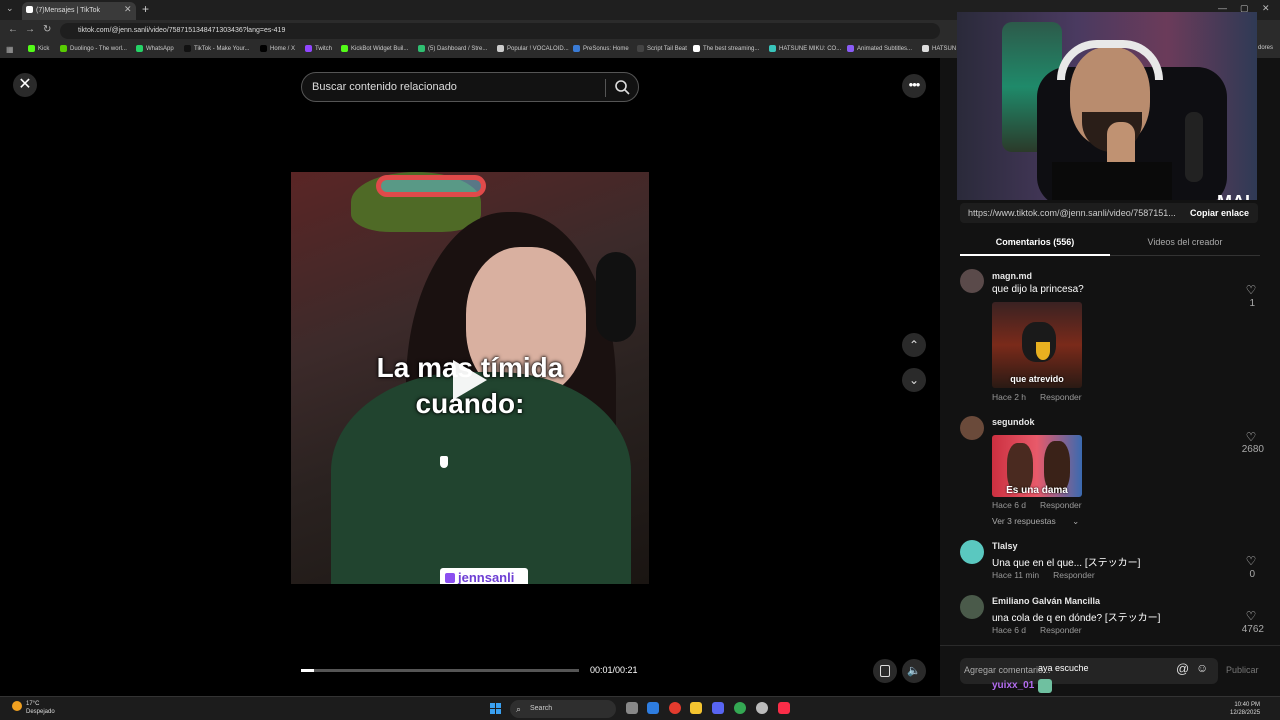 Image resolution: width=1280 pixels, height=720 pixels. I want to click on more-icon: •••, so click(914, 84).